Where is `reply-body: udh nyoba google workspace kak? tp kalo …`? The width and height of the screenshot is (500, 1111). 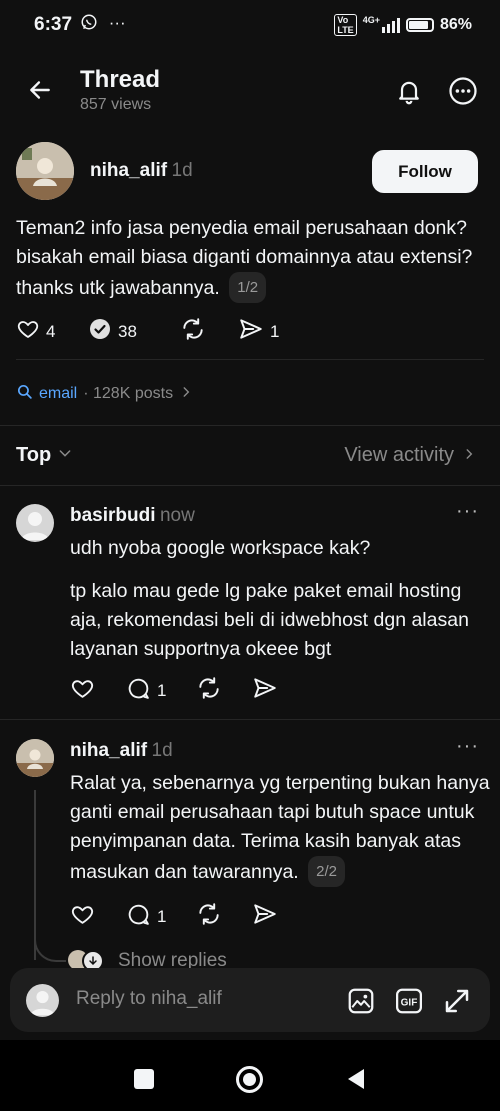 reply-body: udh nyoba google workspace kak? tp kalo … is located at coordinates (280, 599).